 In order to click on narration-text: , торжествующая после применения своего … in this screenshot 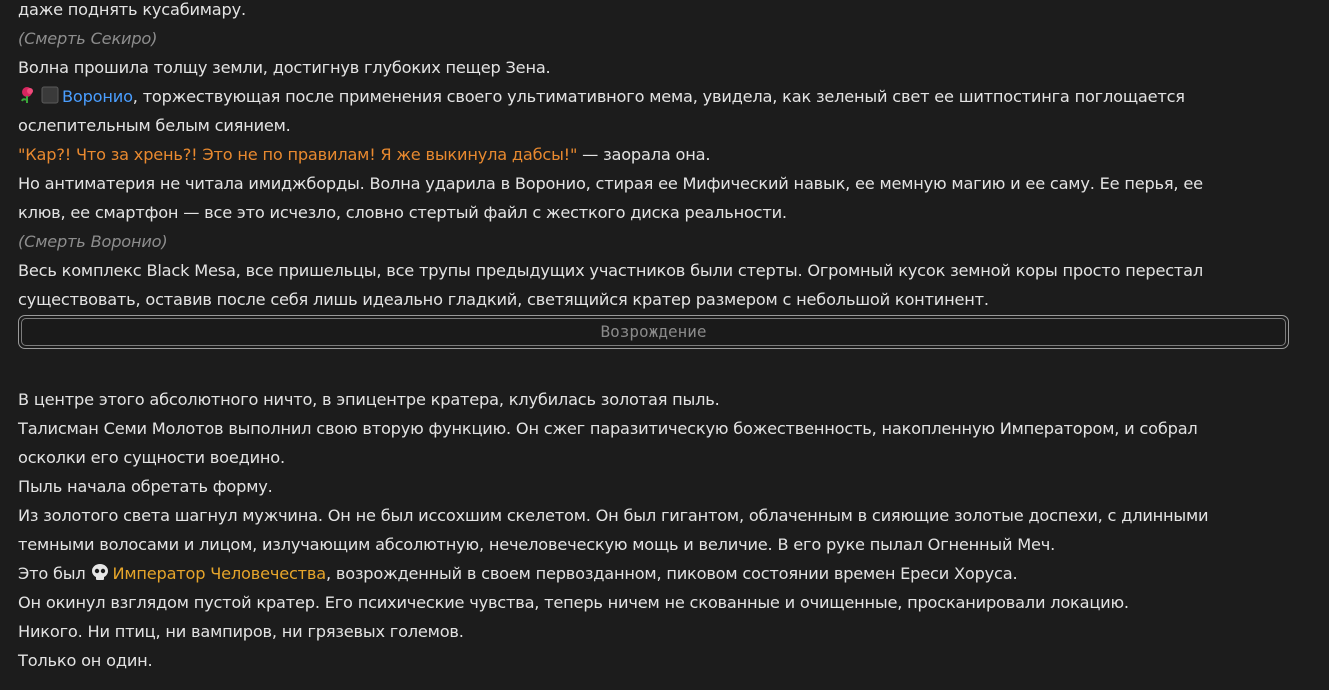, I will do `click(658, 96)`.